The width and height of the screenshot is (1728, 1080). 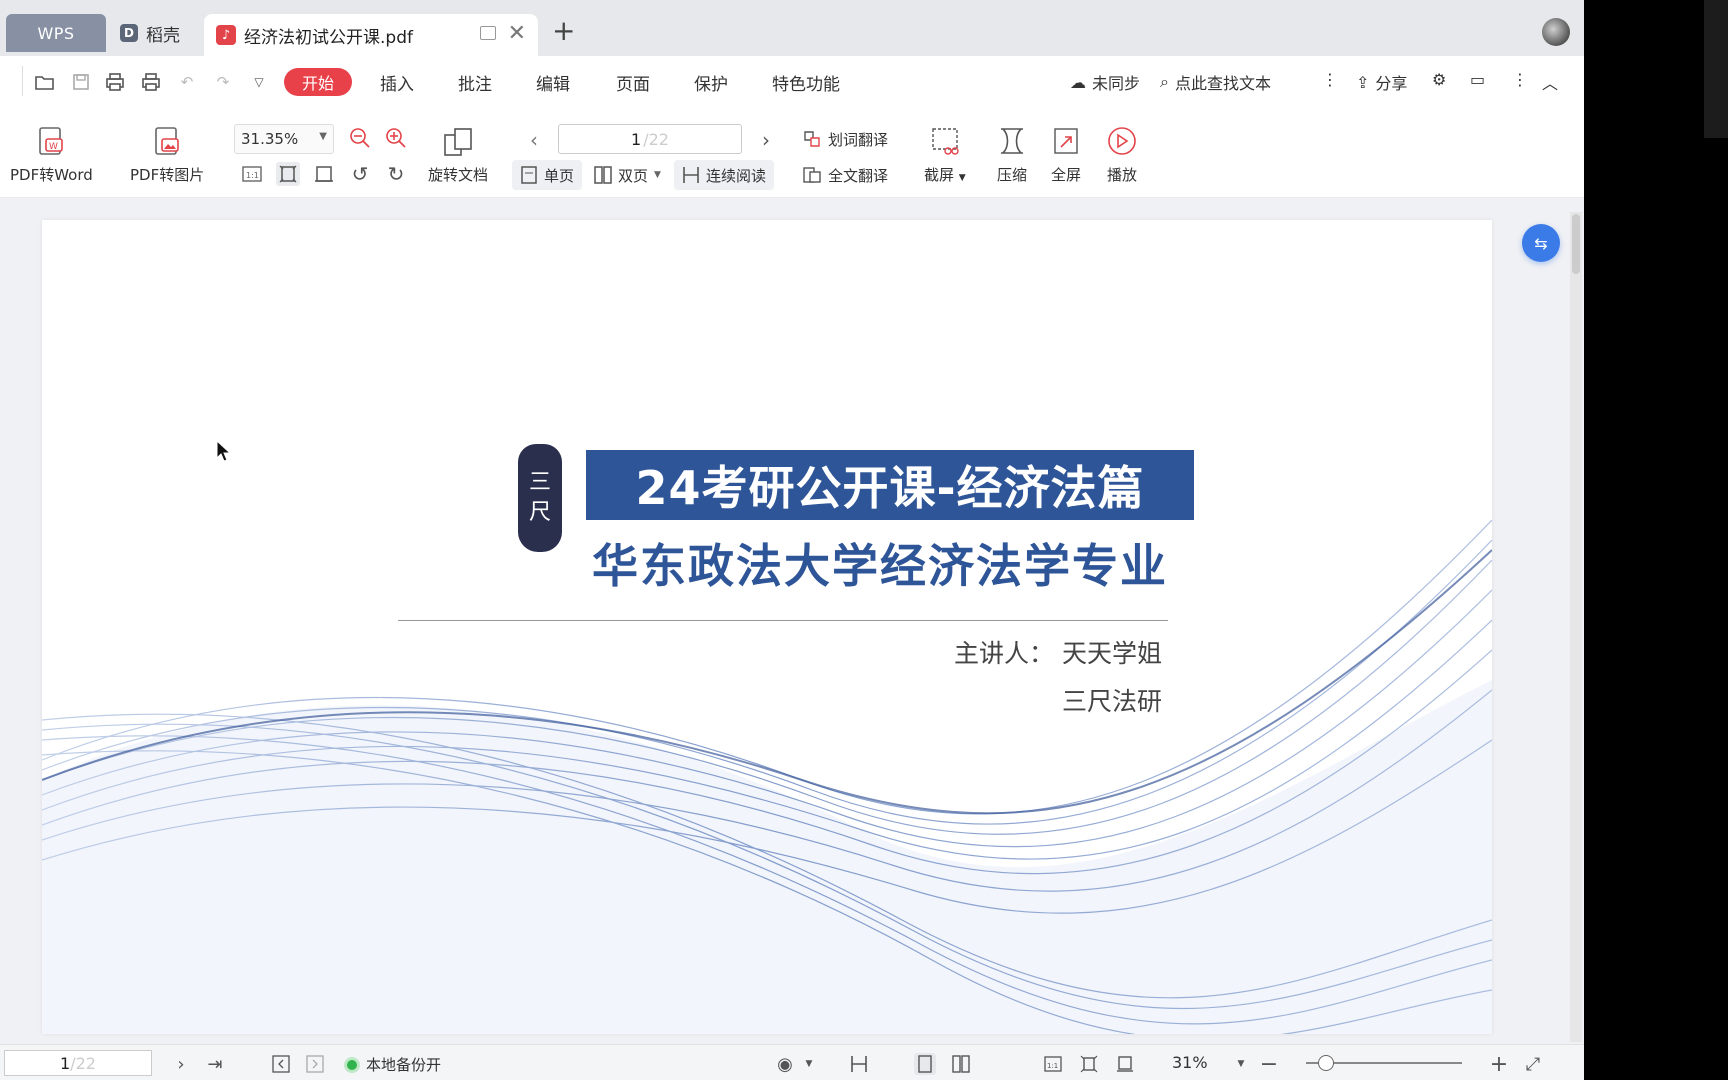 I want to click on compress-icon, so click(x=1012, y=141).